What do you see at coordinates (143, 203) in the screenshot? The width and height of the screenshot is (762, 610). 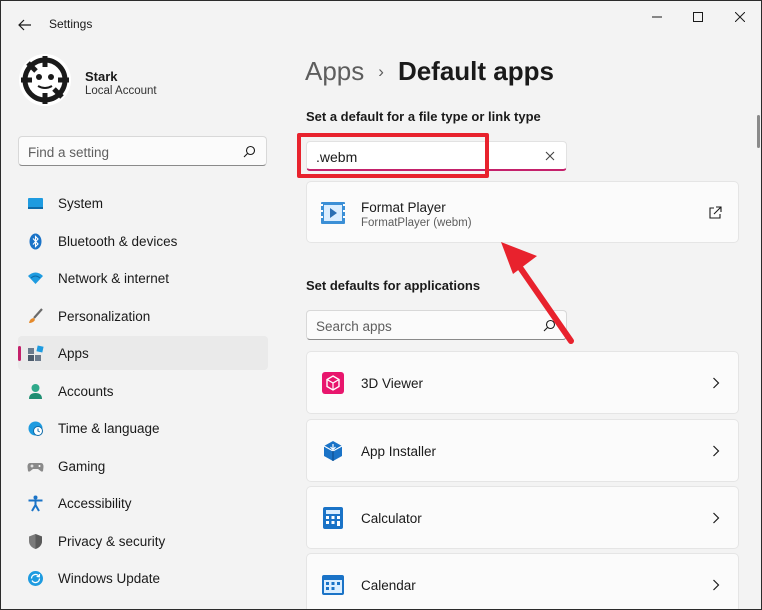 I see `sidebar-item-system: System` at bounding box center [143, 203].